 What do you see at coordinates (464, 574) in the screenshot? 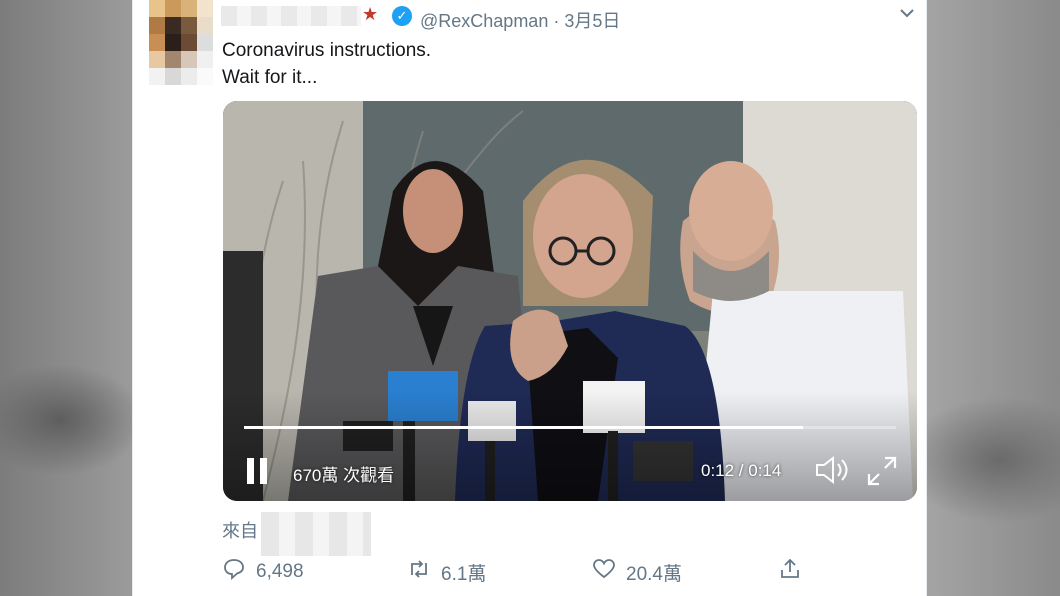
I see `retweet-count: 6.1萬` at bounding box center [464, 574].